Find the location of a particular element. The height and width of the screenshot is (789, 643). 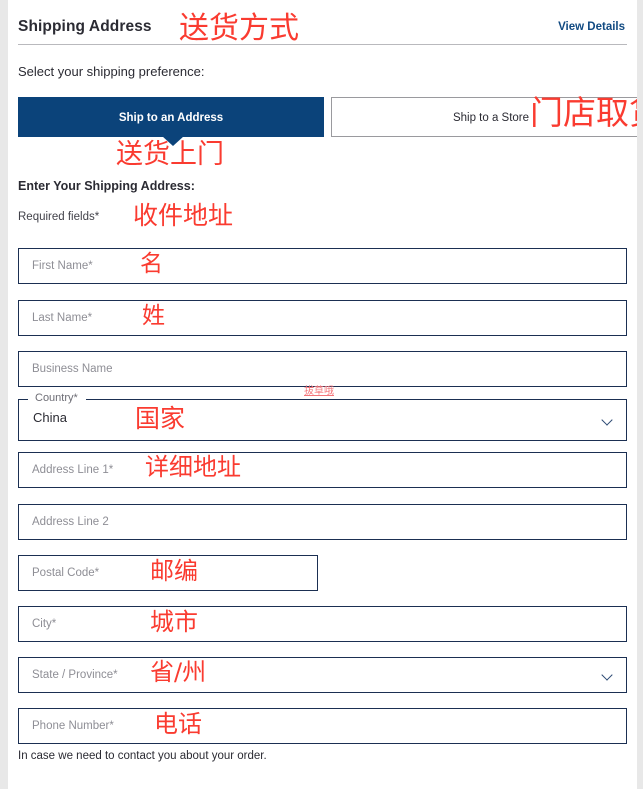

country-select: Country* China is located at coordinates (322, 416).